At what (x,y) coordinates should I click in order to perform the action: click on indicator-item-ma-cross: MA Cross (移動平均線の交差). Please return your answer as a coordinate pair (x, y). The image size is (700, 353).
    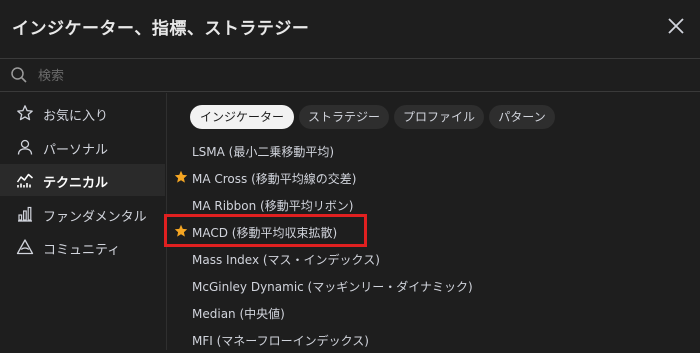
    Looking at the image, I should click on (433, 178).